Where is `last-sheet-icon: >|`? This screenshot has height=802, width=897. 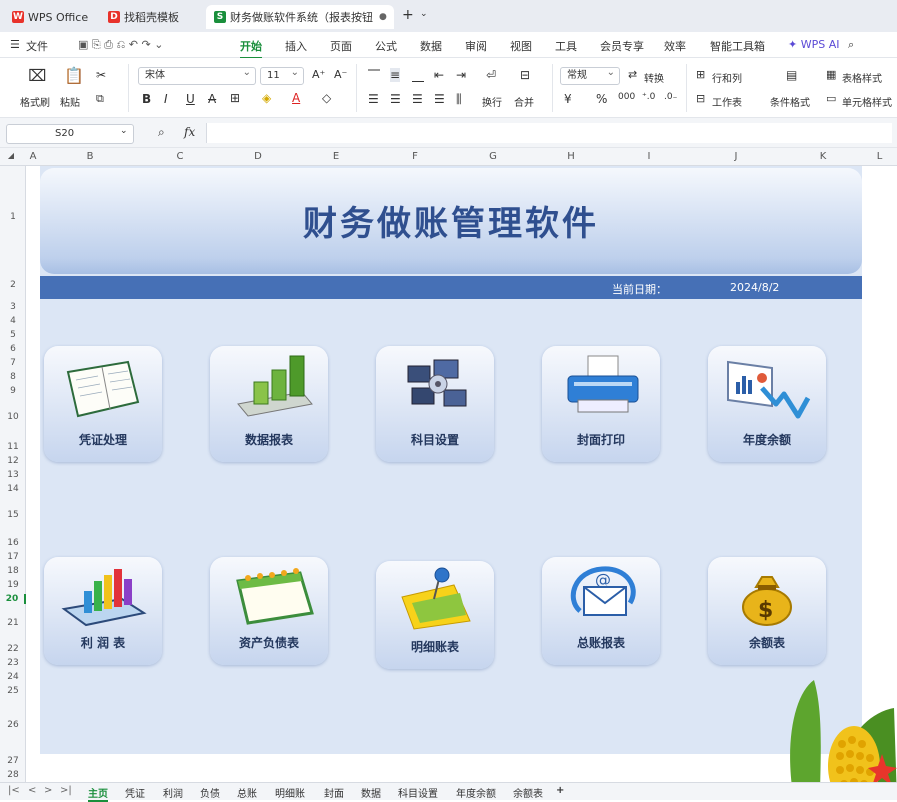 last-sheet-icon: >| is located at coordinates (66, 790).